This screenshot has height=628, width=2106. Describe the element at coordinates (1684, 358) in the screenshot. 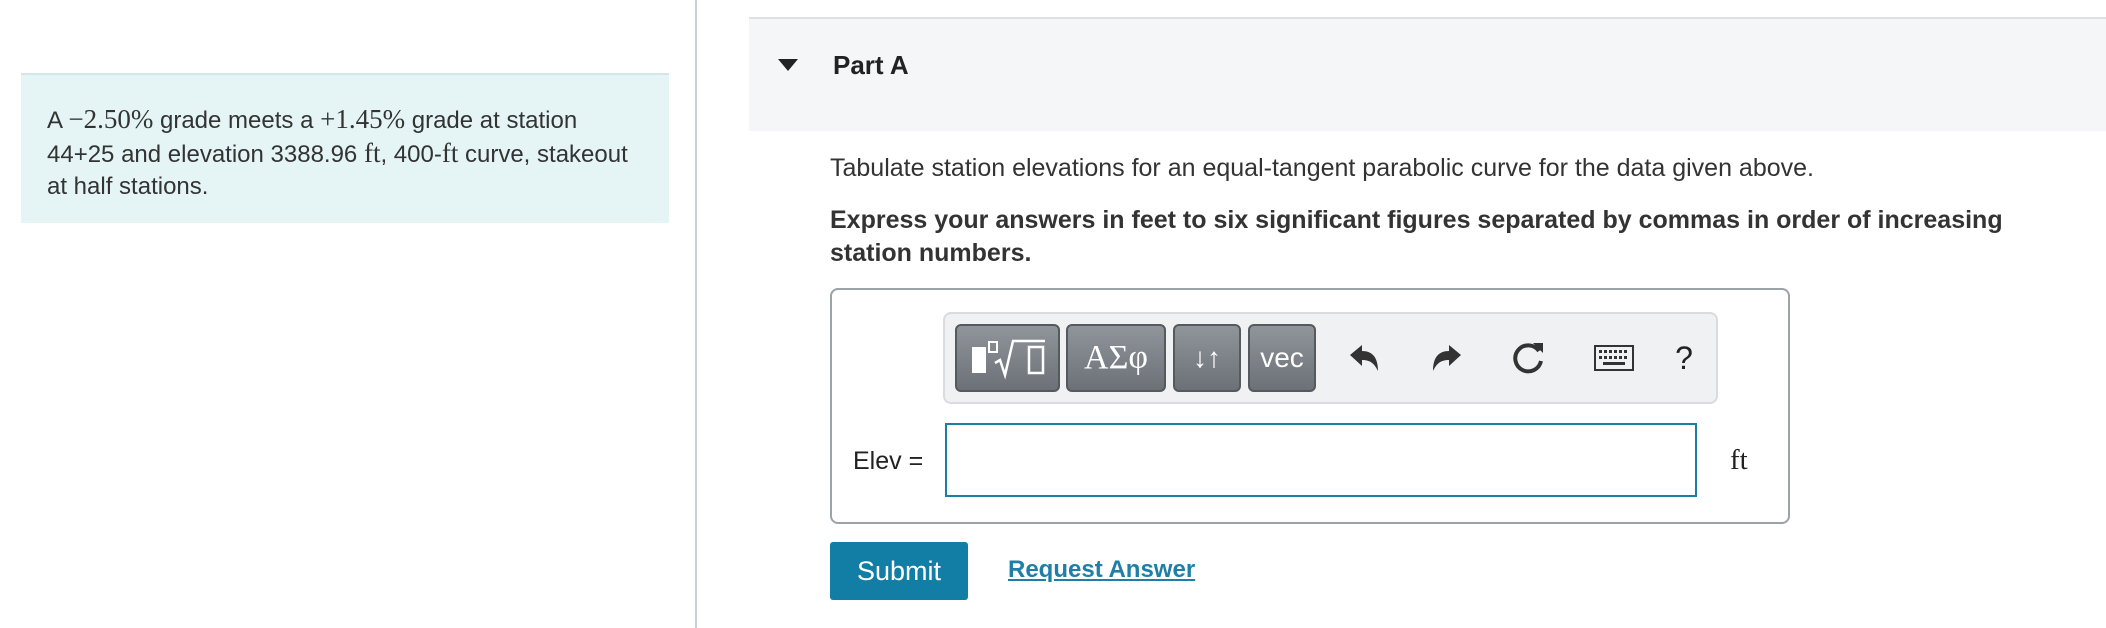

I see `help-button: ?` at that location.